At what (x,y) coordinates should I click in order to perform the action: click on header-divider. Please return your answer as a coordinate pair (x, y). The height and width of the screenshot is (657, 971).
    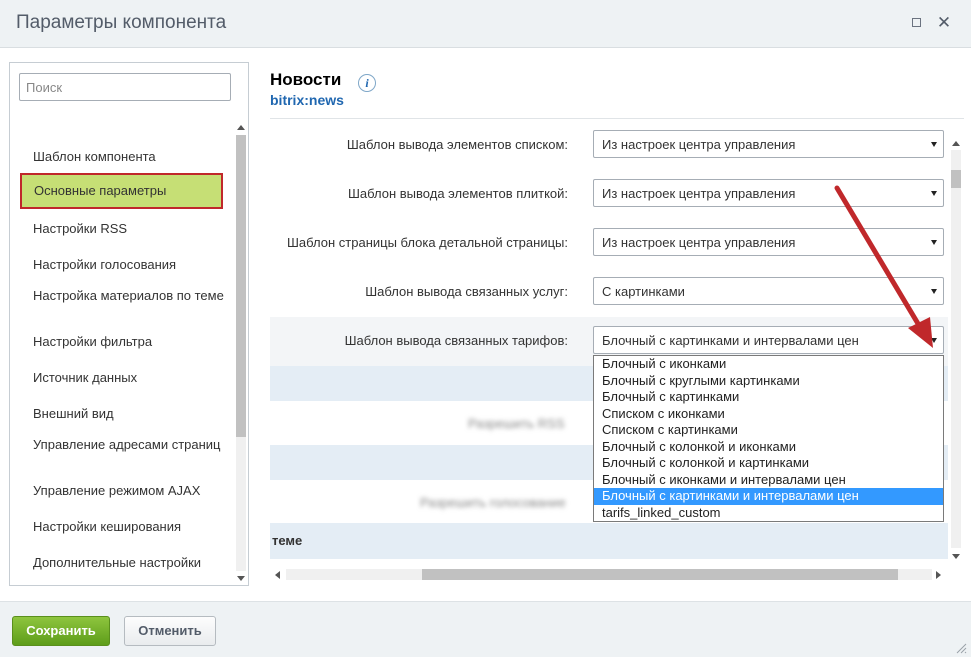
    Looking at the image, I should click on (617, 118).